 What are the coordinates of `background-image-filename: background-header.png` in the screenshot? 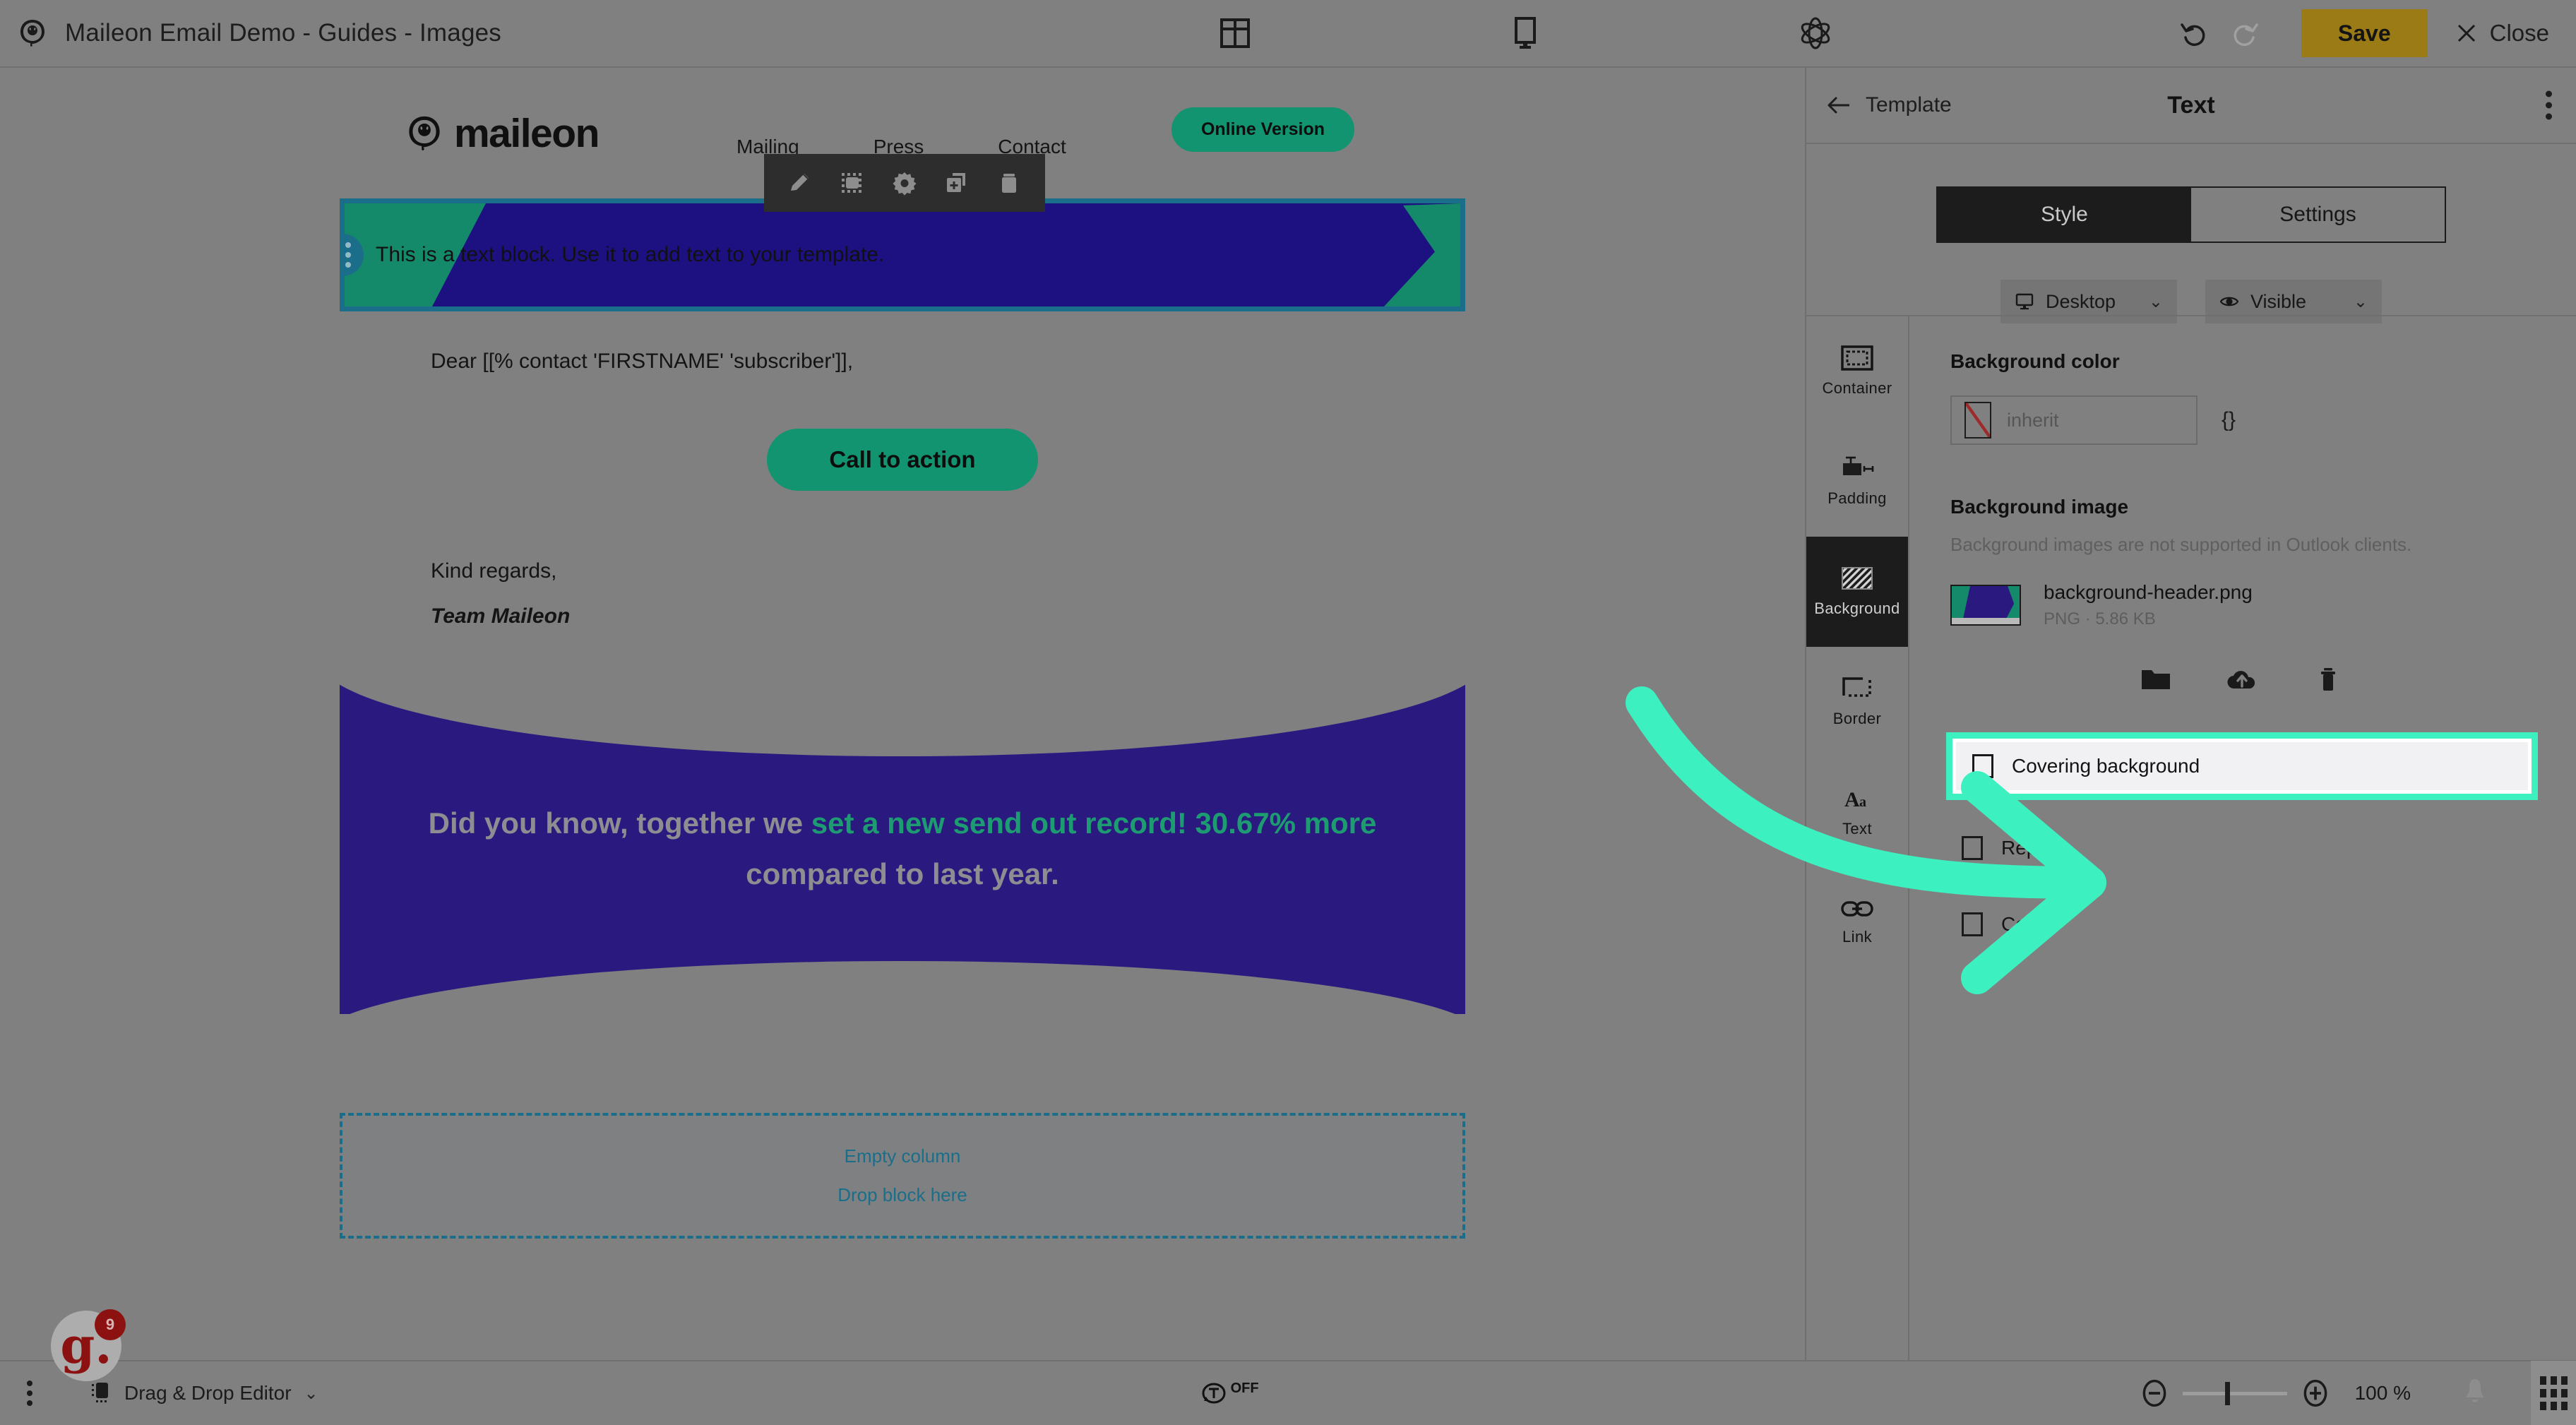 It's located at (2148, 592).